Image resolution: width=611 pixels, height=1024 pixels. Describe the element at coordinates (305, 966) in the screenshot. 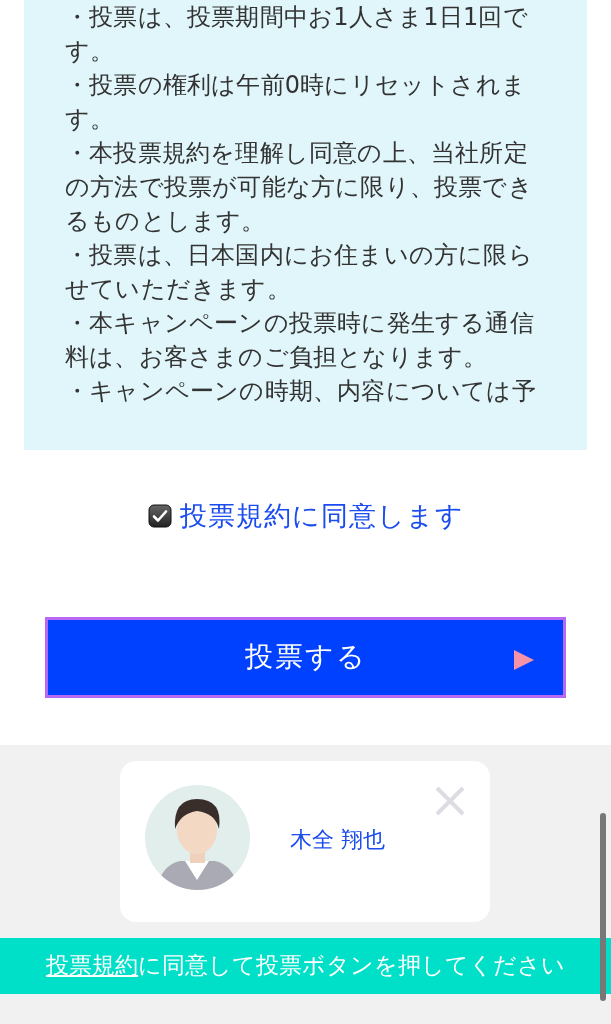

I see `notice-text: 投票規約に同意して投票ボタンを押してください` at that location.